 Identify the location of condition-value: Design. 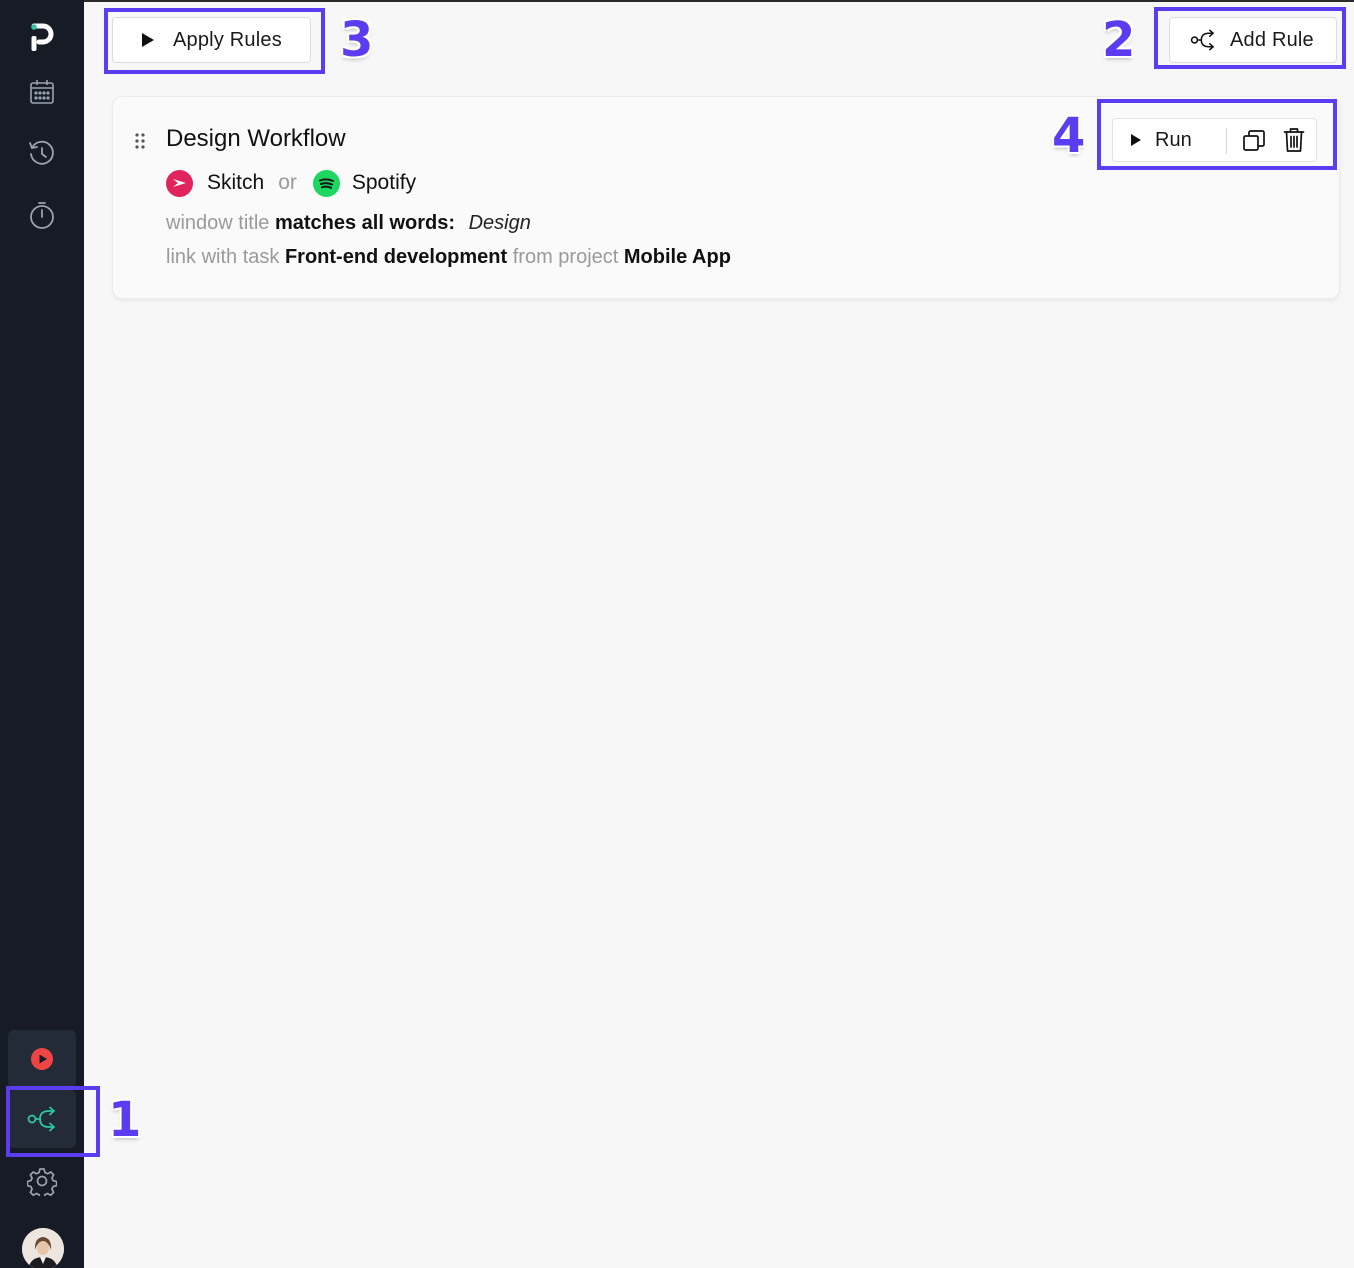
(499, 223).